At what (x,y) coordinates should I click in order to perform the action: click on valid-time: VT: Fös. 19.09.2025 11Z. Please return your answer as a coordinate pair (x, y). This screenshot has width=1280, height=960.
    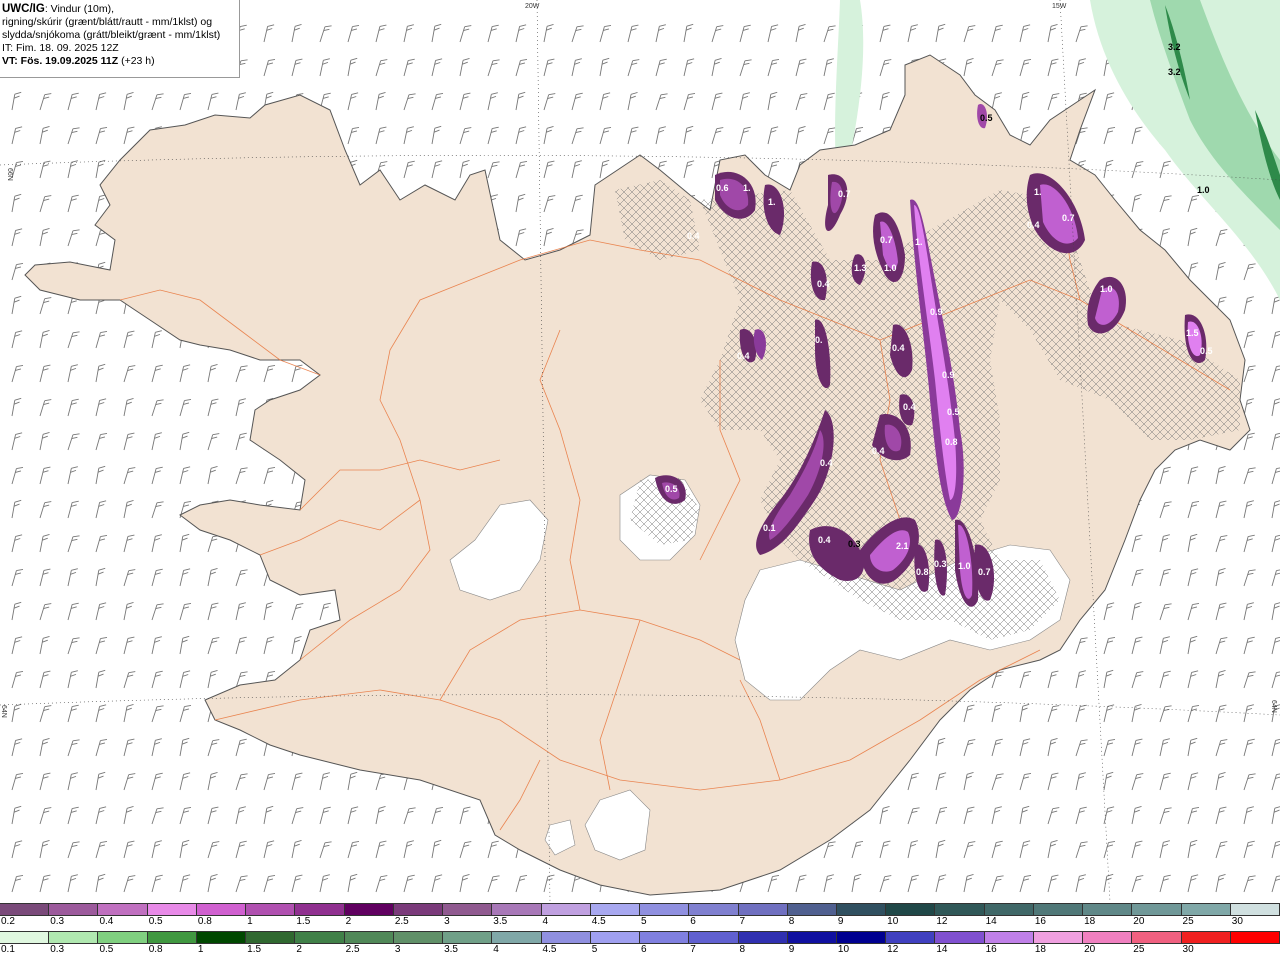
    Looking at the image, I should click on (60, 61).